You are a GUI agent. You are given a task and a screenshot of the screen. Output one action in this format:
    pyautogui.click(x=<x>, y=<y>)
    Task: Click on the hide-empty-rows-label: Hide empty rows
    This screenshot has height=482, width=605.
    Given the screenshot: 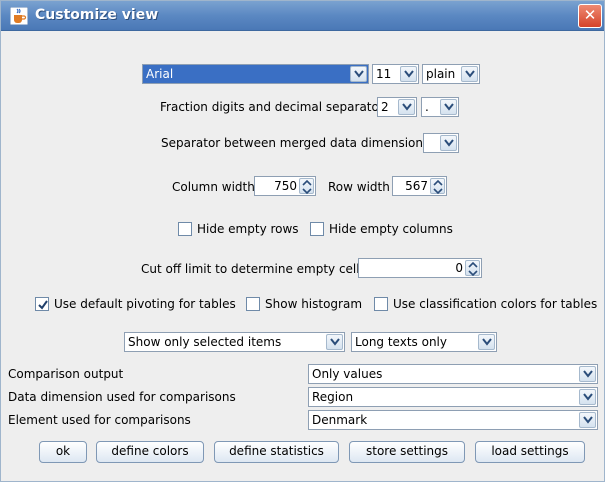 What is the action you would take?
    pyautogui.click(x=248, y=229)
    